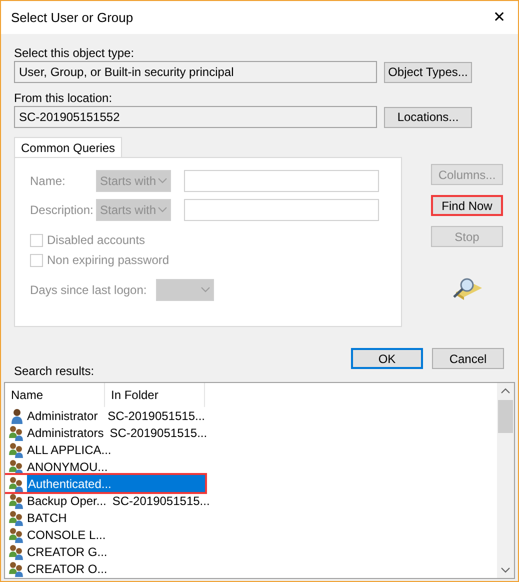 This screenshot has width=519, height=582. I want to click on object-type-label: Select this object type:, so click(75, 53).